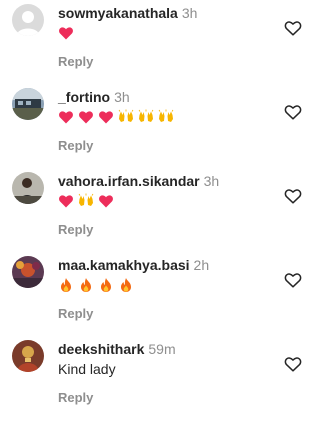 The width and height of the screenshot is (320, 424). Describe the element at coordinates (202, 265) in the screenshot. I see `timestamp: 2h` at that location.